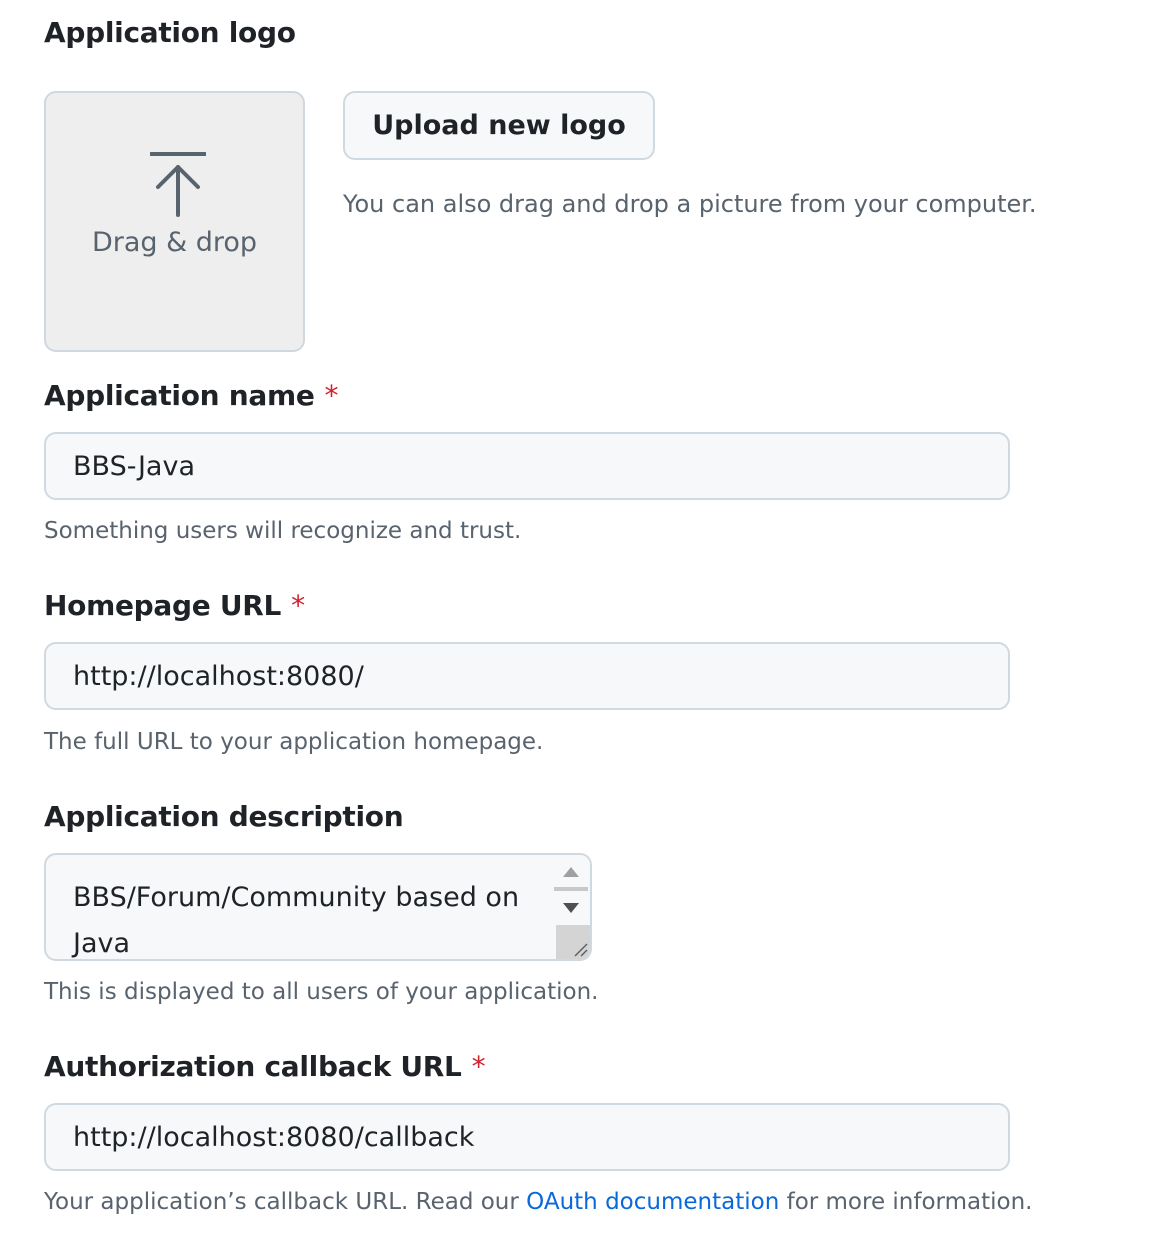 The width and height of the screenshot is (1175, 1239). What do you see at coordinates (527, 466) in the screenshot?
I see `application-name-input` at bounding box center [527, 466].